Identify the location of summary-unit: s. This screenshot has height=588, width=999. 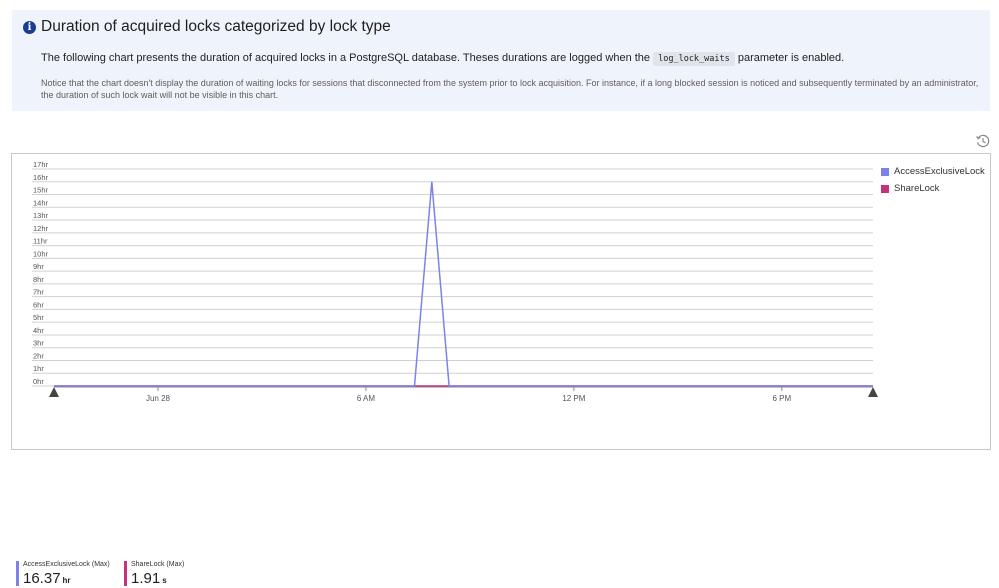
(164, 580).